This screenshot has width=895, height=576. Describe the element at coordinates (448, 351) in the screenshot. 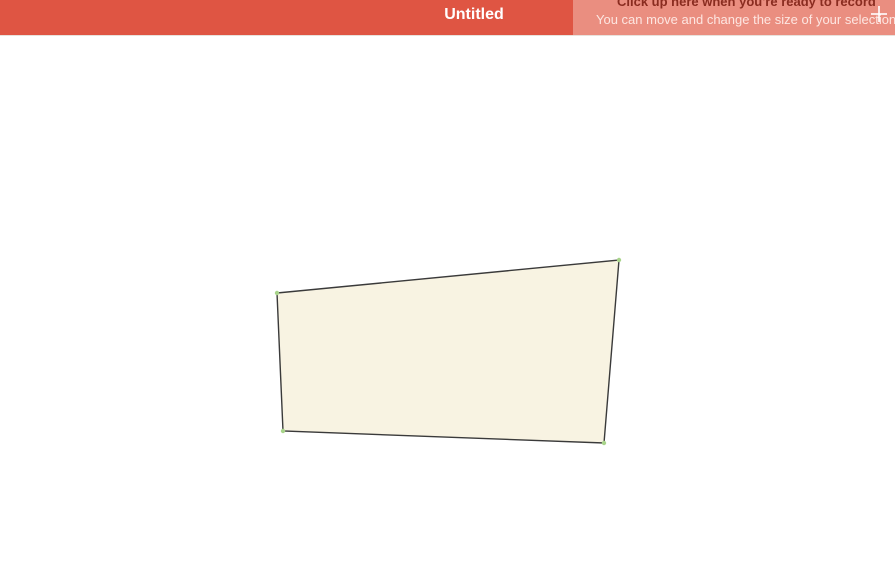

I see `selection-region` at that location.